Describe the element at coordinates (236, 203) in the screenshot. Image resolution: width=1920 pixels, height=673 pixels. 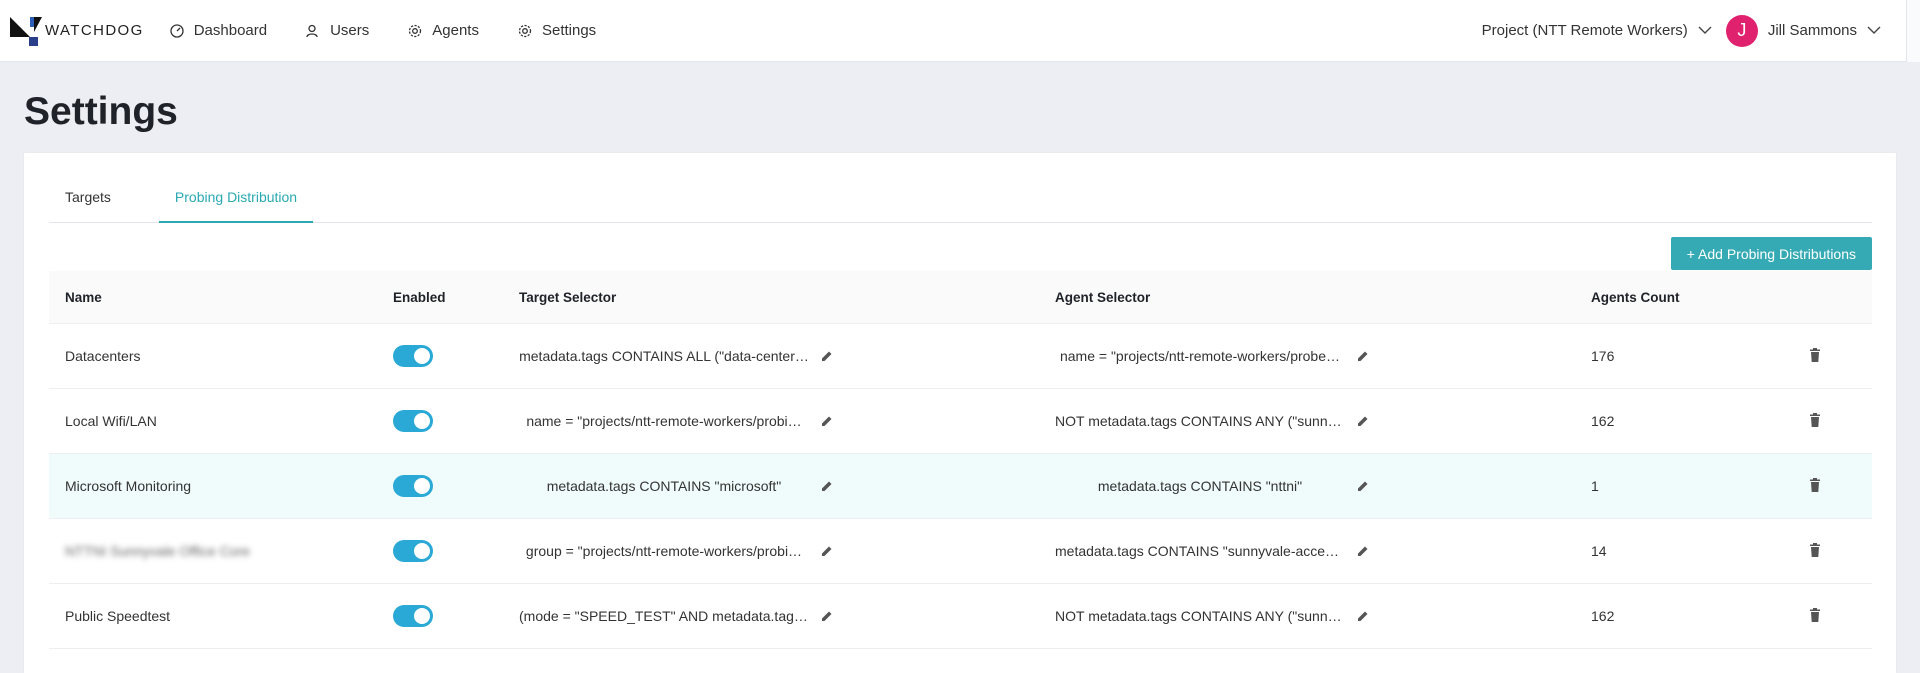
I see `tab-probing-distribution: Probing Distribution` at that location.